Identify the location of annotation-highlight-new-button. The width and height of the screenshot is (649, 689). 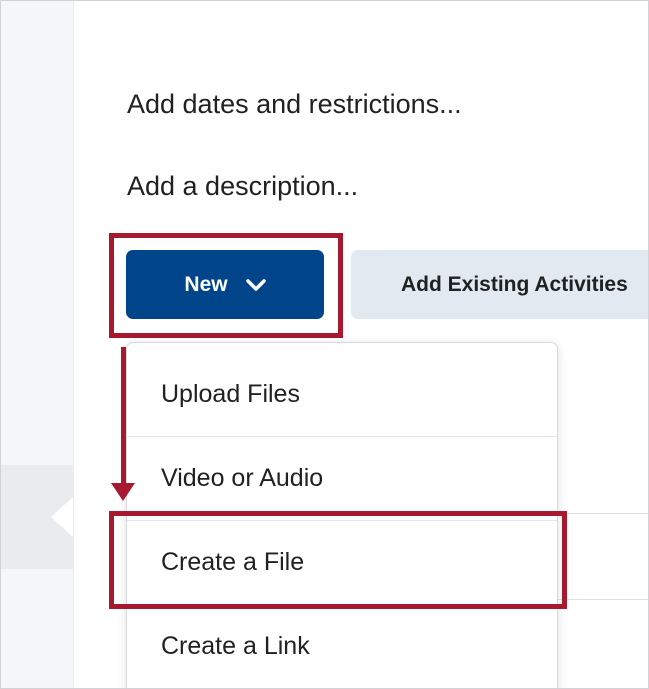
(226, 285).